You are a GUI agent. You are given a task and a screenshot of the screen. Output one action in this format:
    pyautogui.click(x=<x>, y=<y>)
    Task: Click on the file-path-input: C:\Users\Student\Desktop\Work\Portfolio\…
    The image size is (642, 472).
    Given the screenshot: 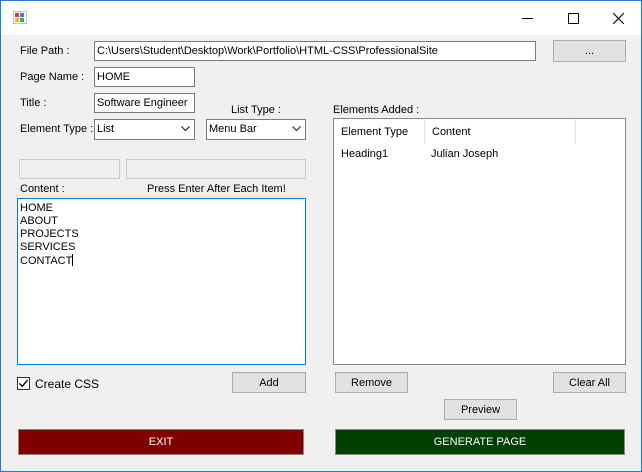 What is the action you would take?
    pyautogui.click(x=315, y=51)
    